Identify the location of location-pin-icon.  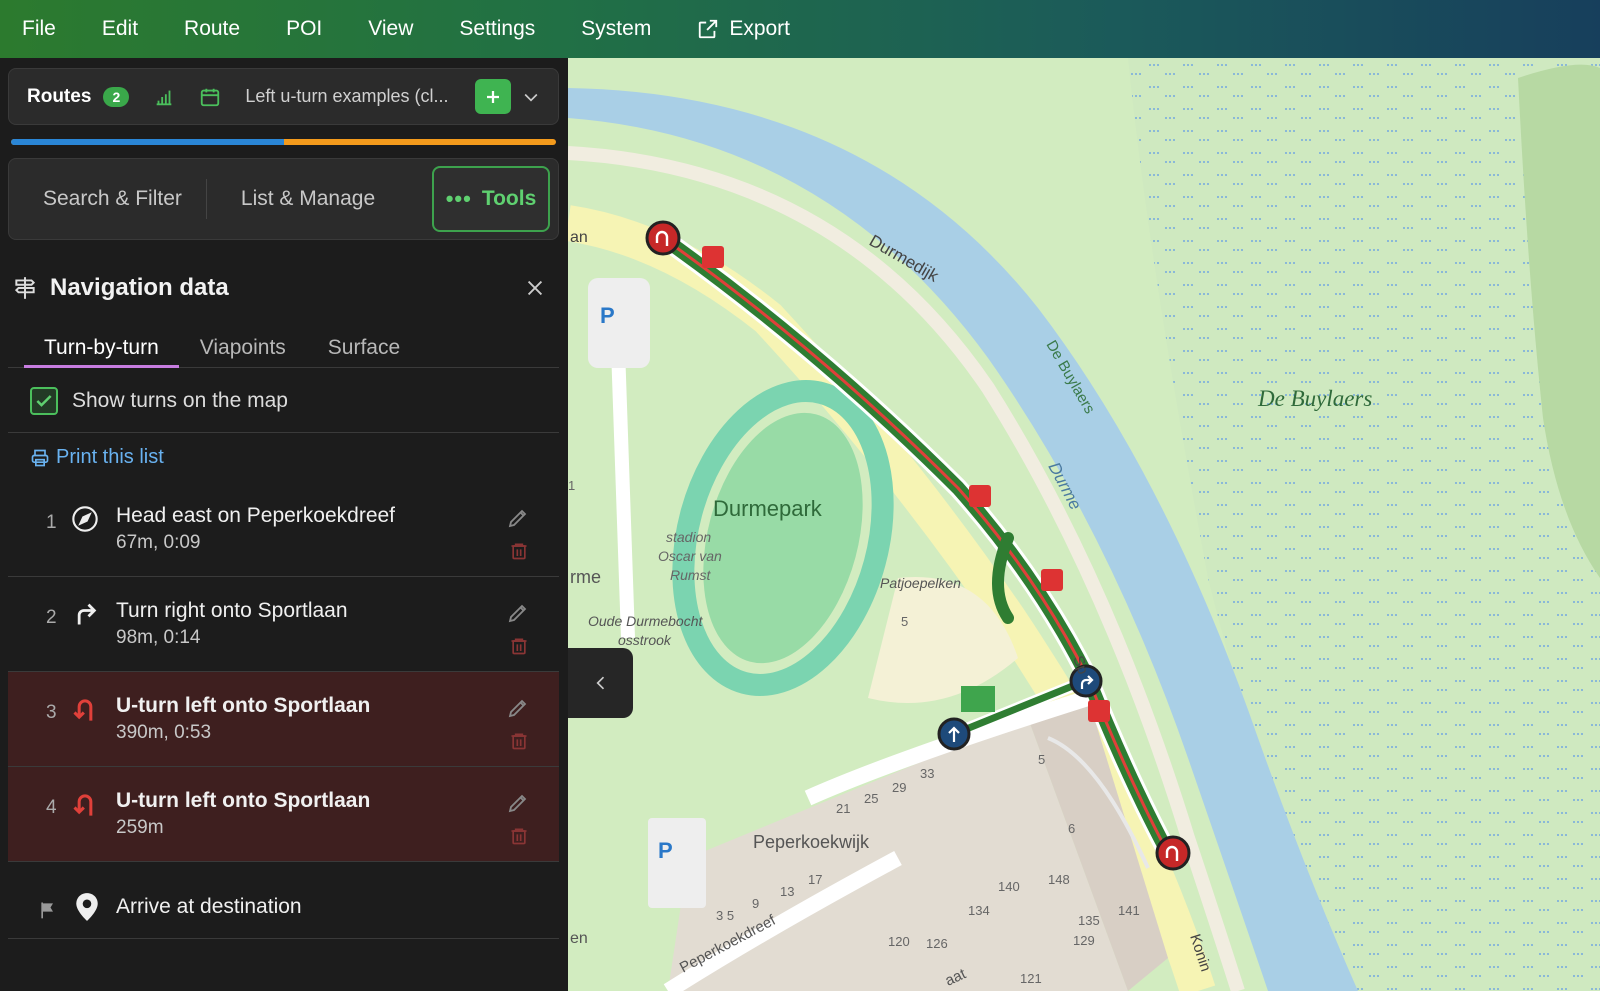
(87, 909).